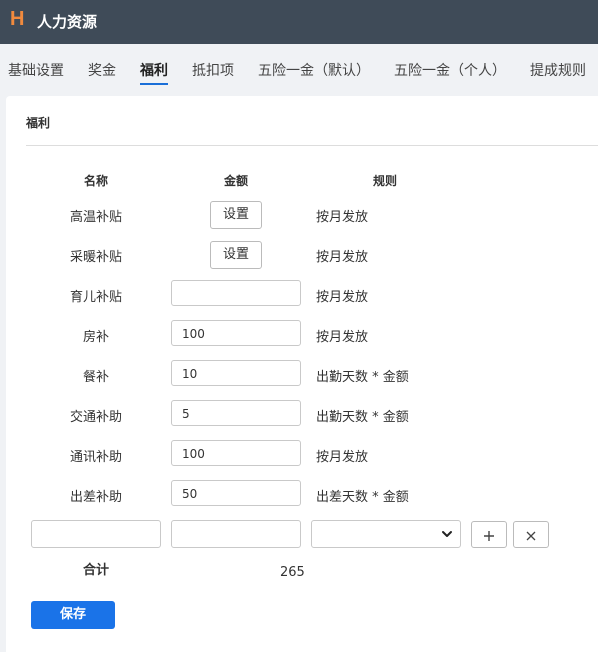 This screenshot has height=652, width=598. Describe the element at coordinates (236, 293) in the screenshot. I see `childcare-amount-input` at that location.